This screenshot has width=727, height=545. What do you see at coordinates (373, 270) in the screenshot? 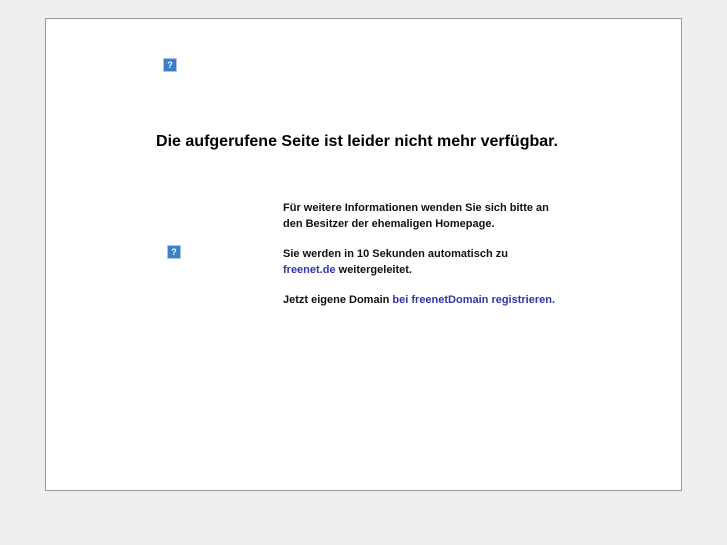
I see `redirect-suffix: weitergeleitet.` at bounding box center [373, 270].